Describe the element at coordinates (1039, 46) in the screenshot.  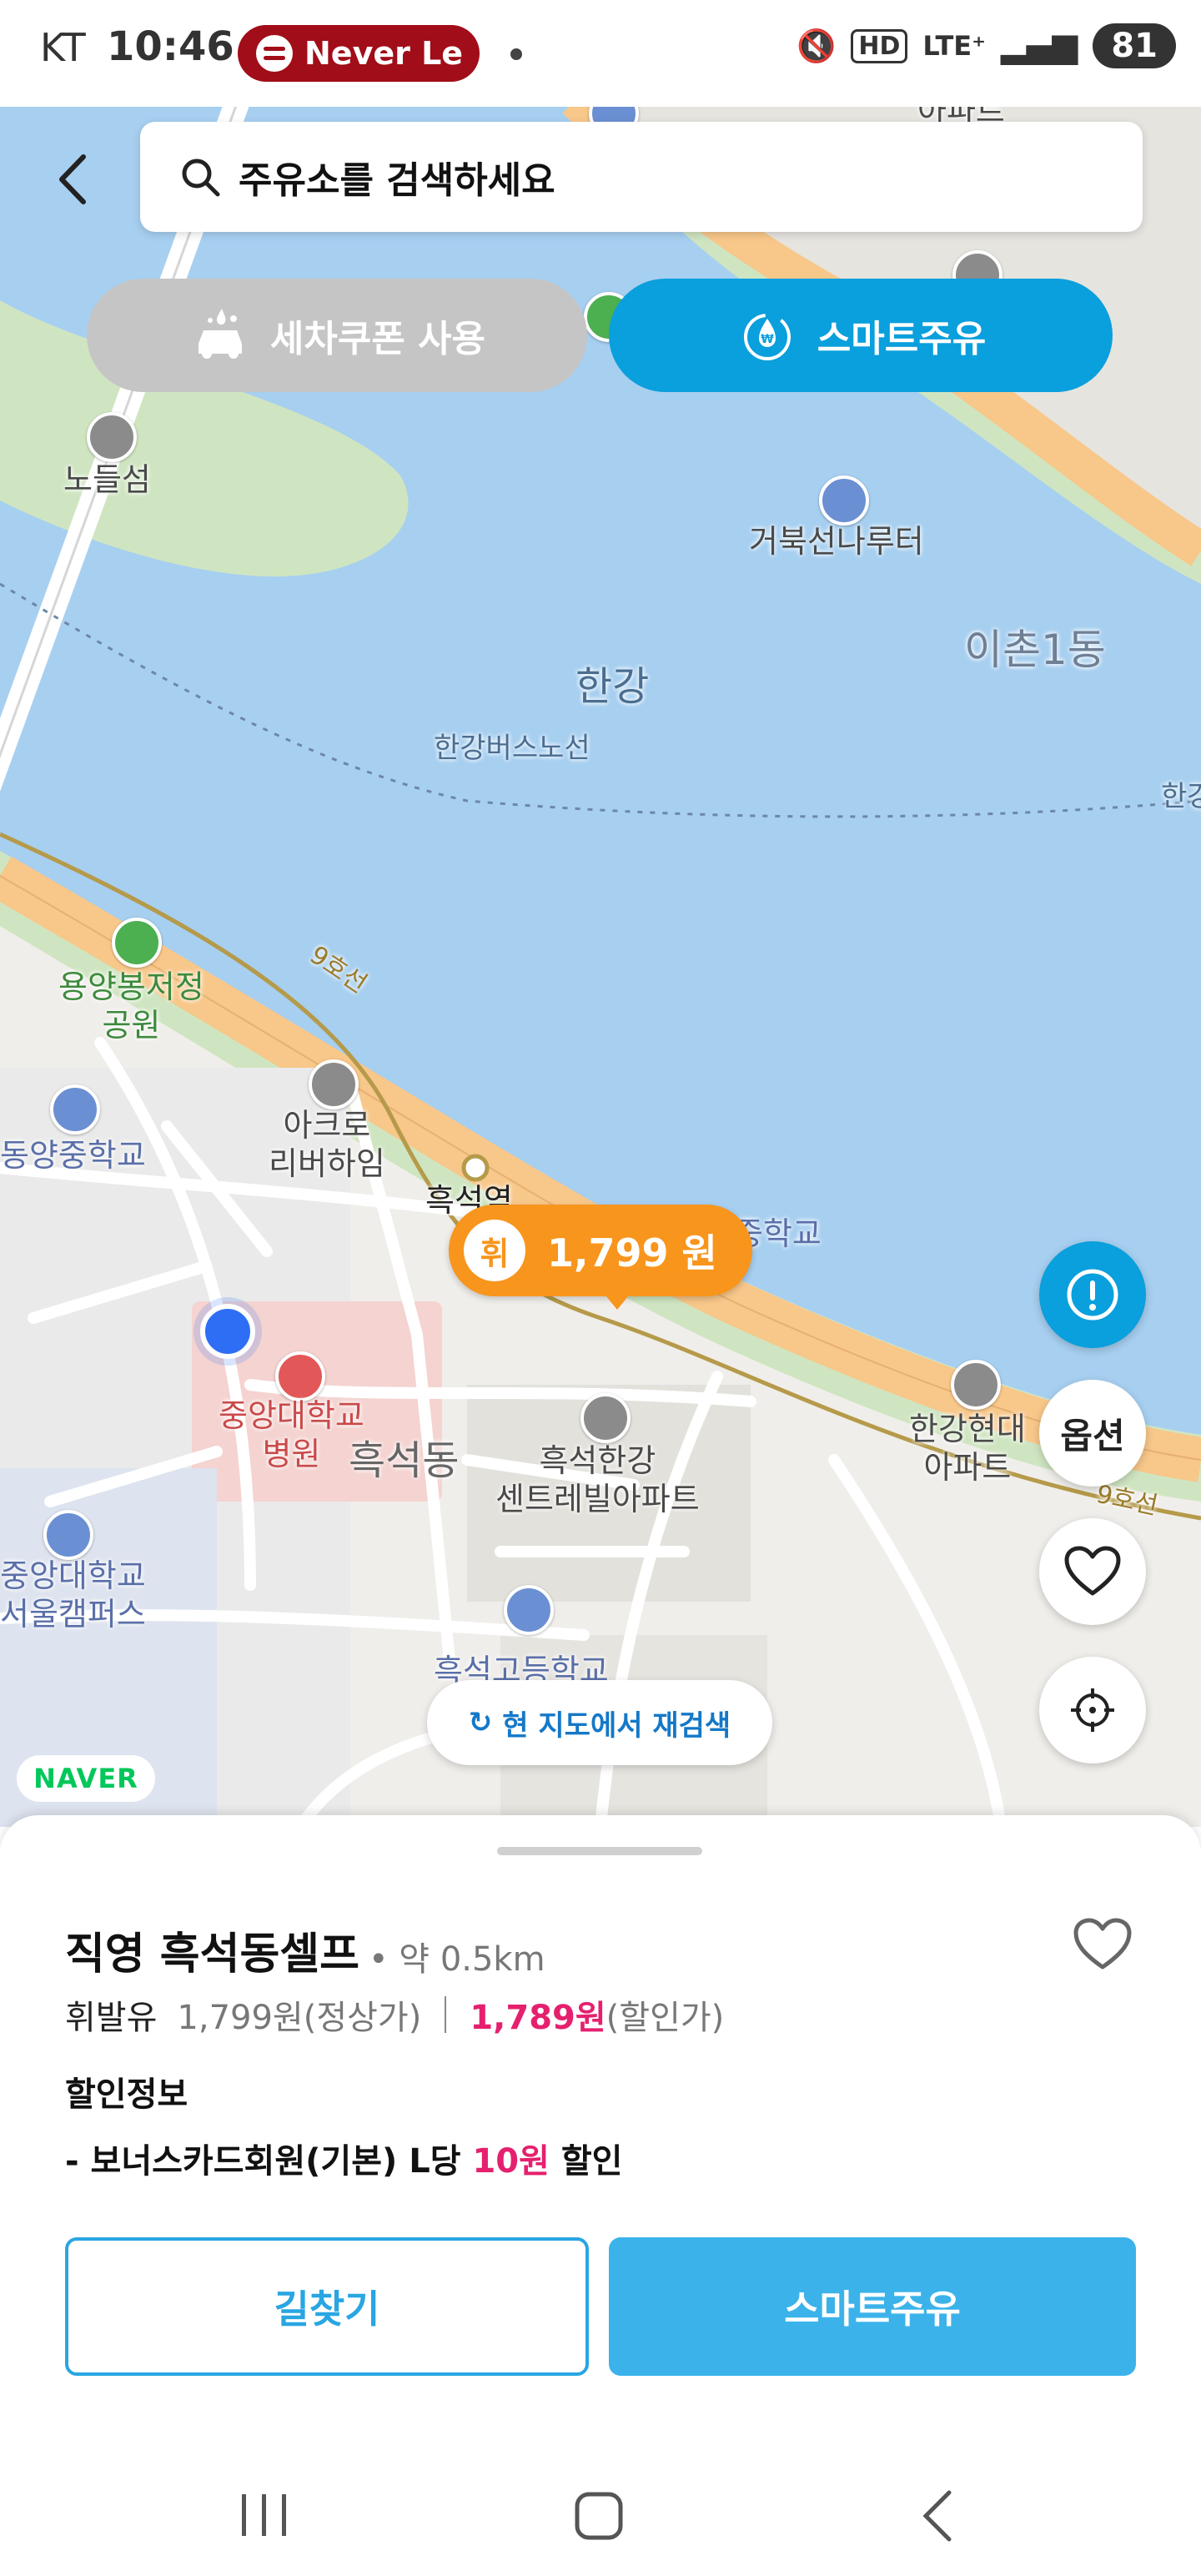
I see `signal-icon: ▂▄▆` at that location.